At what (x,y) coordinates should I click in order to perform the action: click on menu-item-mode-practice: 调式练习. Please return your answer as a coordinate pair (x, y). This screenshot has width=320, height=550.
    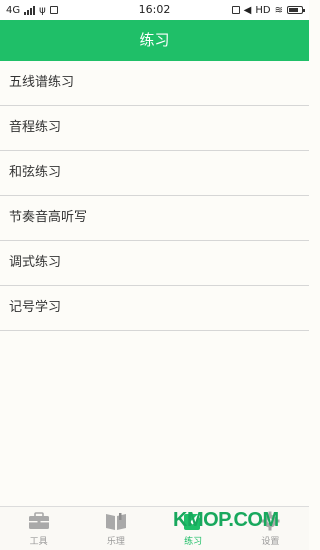
    Looking at the image, I should click on (154, 263).